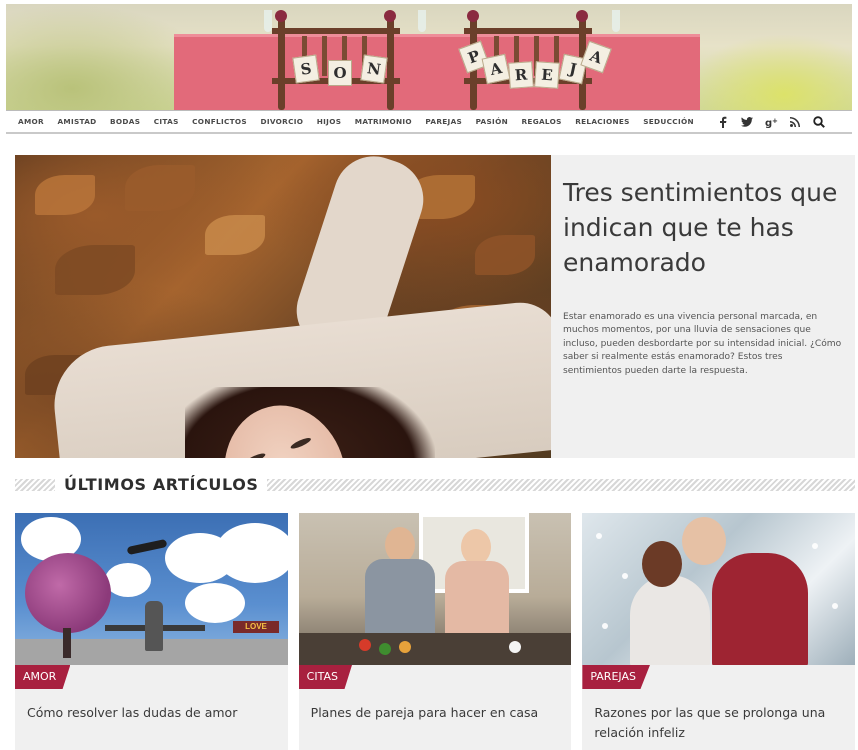 The image size is (858, 750). I want to click on airplane, so click(147, 547).